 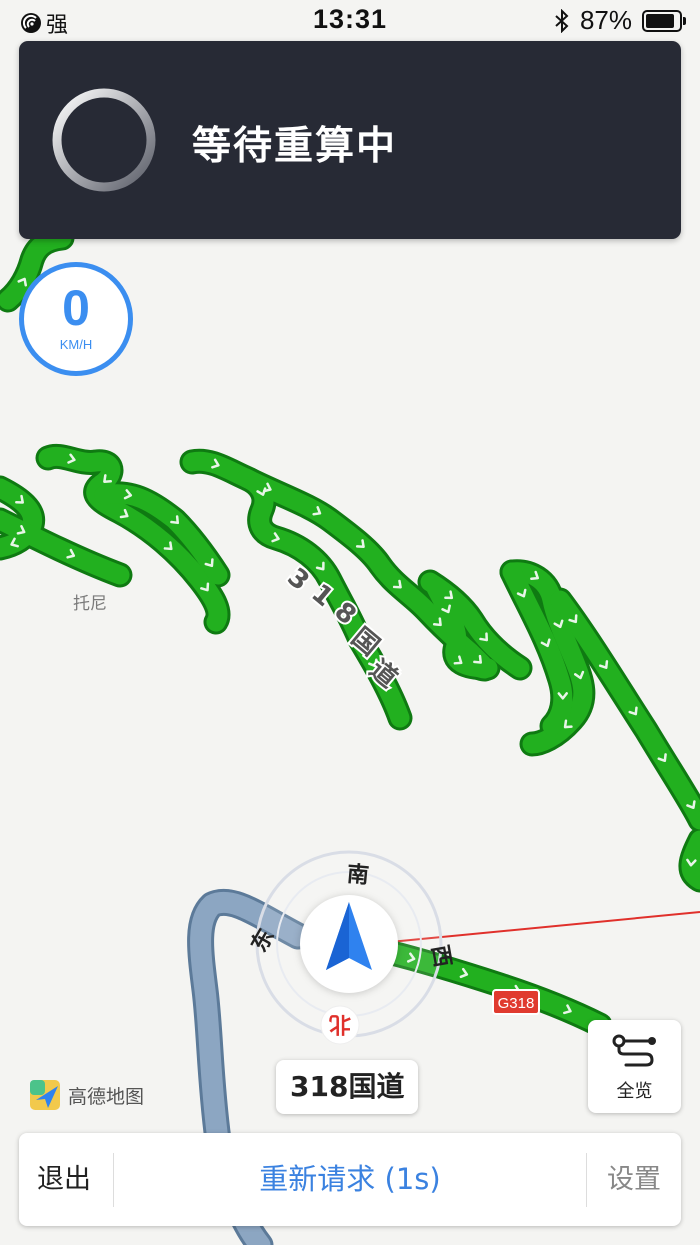 What do you see at coordinates (562, 20) in the screenshot?
I see `bluetooth-icon` at bounding box center [562, 20].